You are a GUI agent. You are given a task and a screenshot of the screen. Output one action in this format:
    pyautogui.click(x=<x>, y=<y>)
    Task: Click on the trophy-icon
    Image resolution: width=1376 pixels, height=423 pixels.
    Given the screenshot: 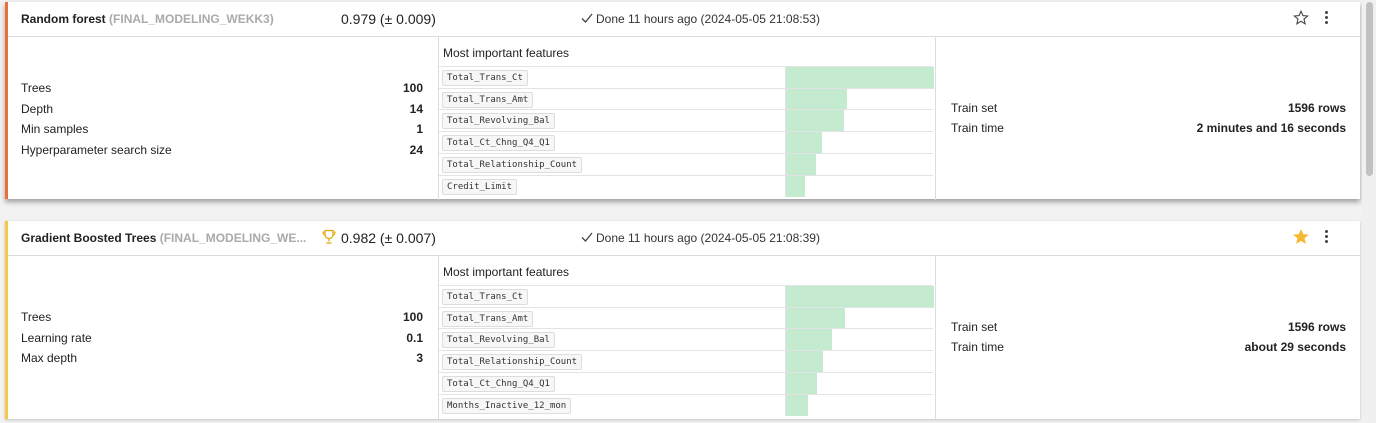 What is the action you would take?
    pyautogui.click(x=329, y=236)
    